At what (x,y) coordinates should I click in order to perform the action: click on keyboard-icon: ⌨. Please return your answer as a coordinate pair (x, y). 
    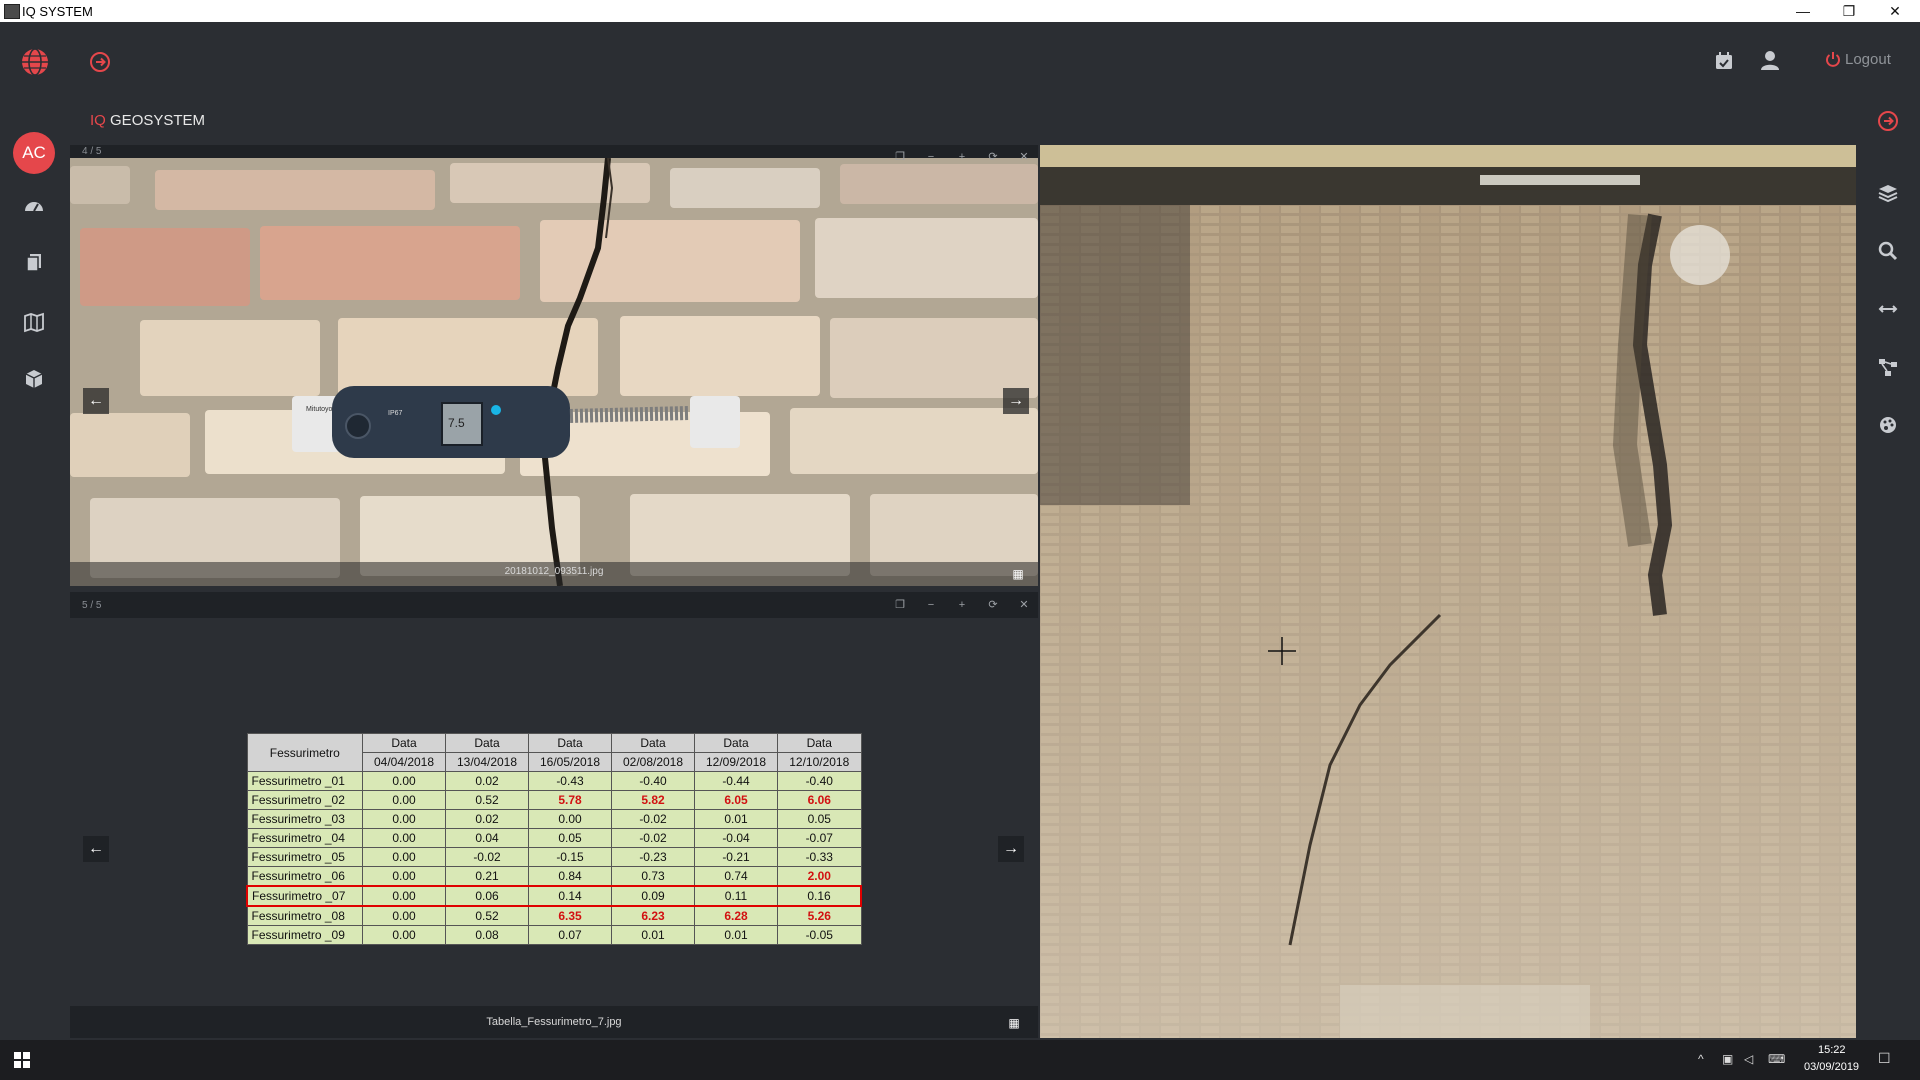
    Looking at the image, I should click on (1776, 1059).